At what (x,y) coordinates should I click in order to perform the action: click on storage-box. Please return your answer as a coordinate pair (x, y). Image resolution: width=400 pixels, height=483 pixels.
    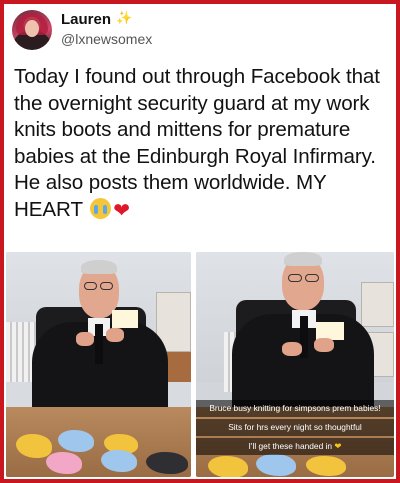
    Looking at the image, I should click on (377, 304).